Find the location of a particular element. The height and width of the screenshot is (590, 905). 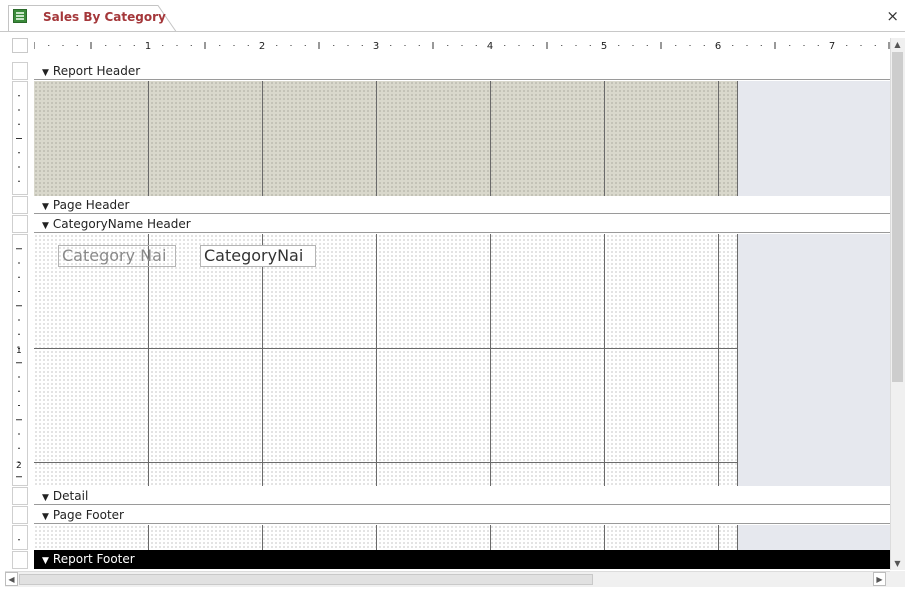

horizontal-scroll-thumb is located at coordinates (306, 579).